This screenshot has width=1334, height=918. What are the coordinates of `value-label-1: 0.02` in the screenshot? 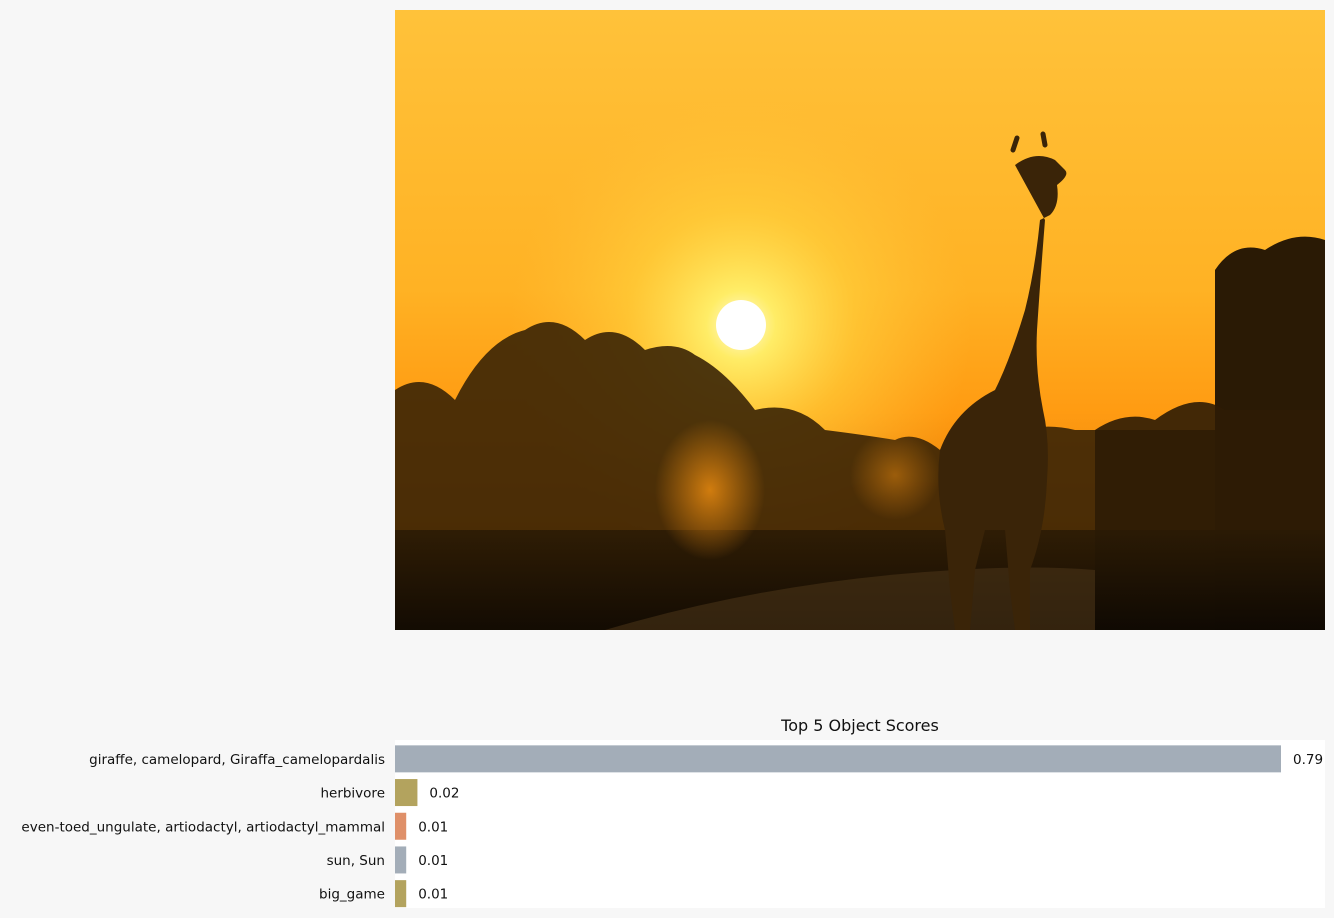 It's located at (444, 794).